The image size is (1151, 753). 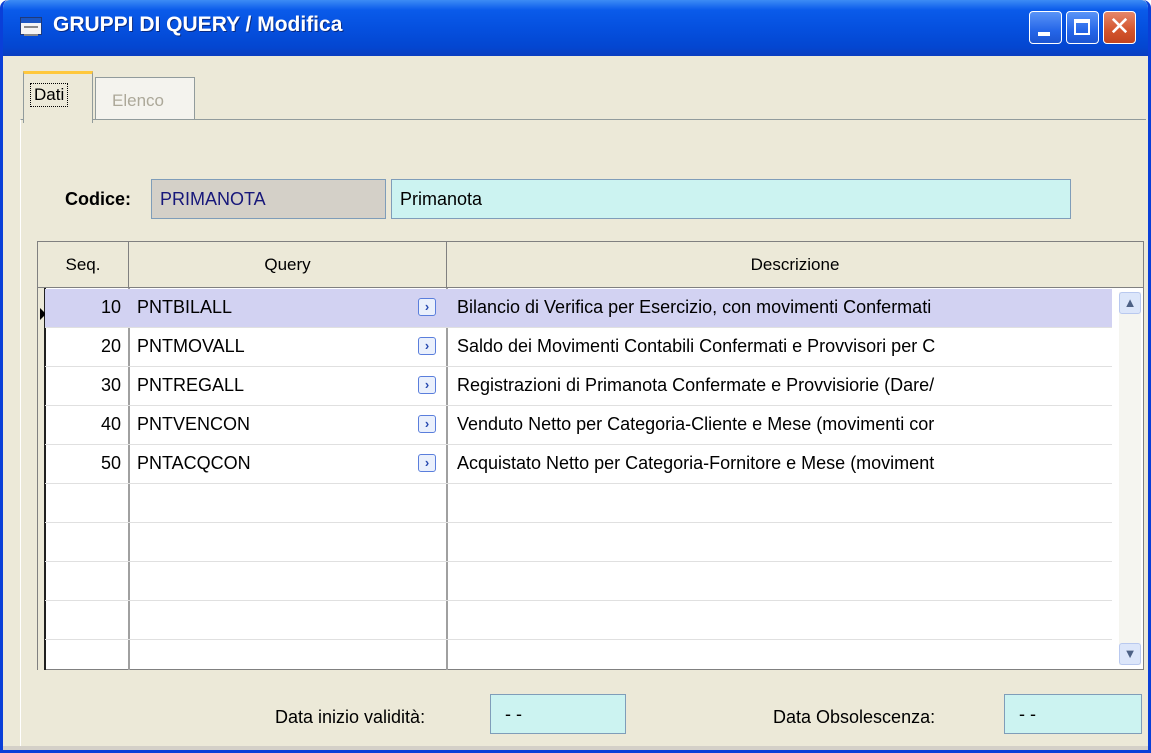 I want to click on cell-query: PNTMOVALL, so click(x=191, y=346).